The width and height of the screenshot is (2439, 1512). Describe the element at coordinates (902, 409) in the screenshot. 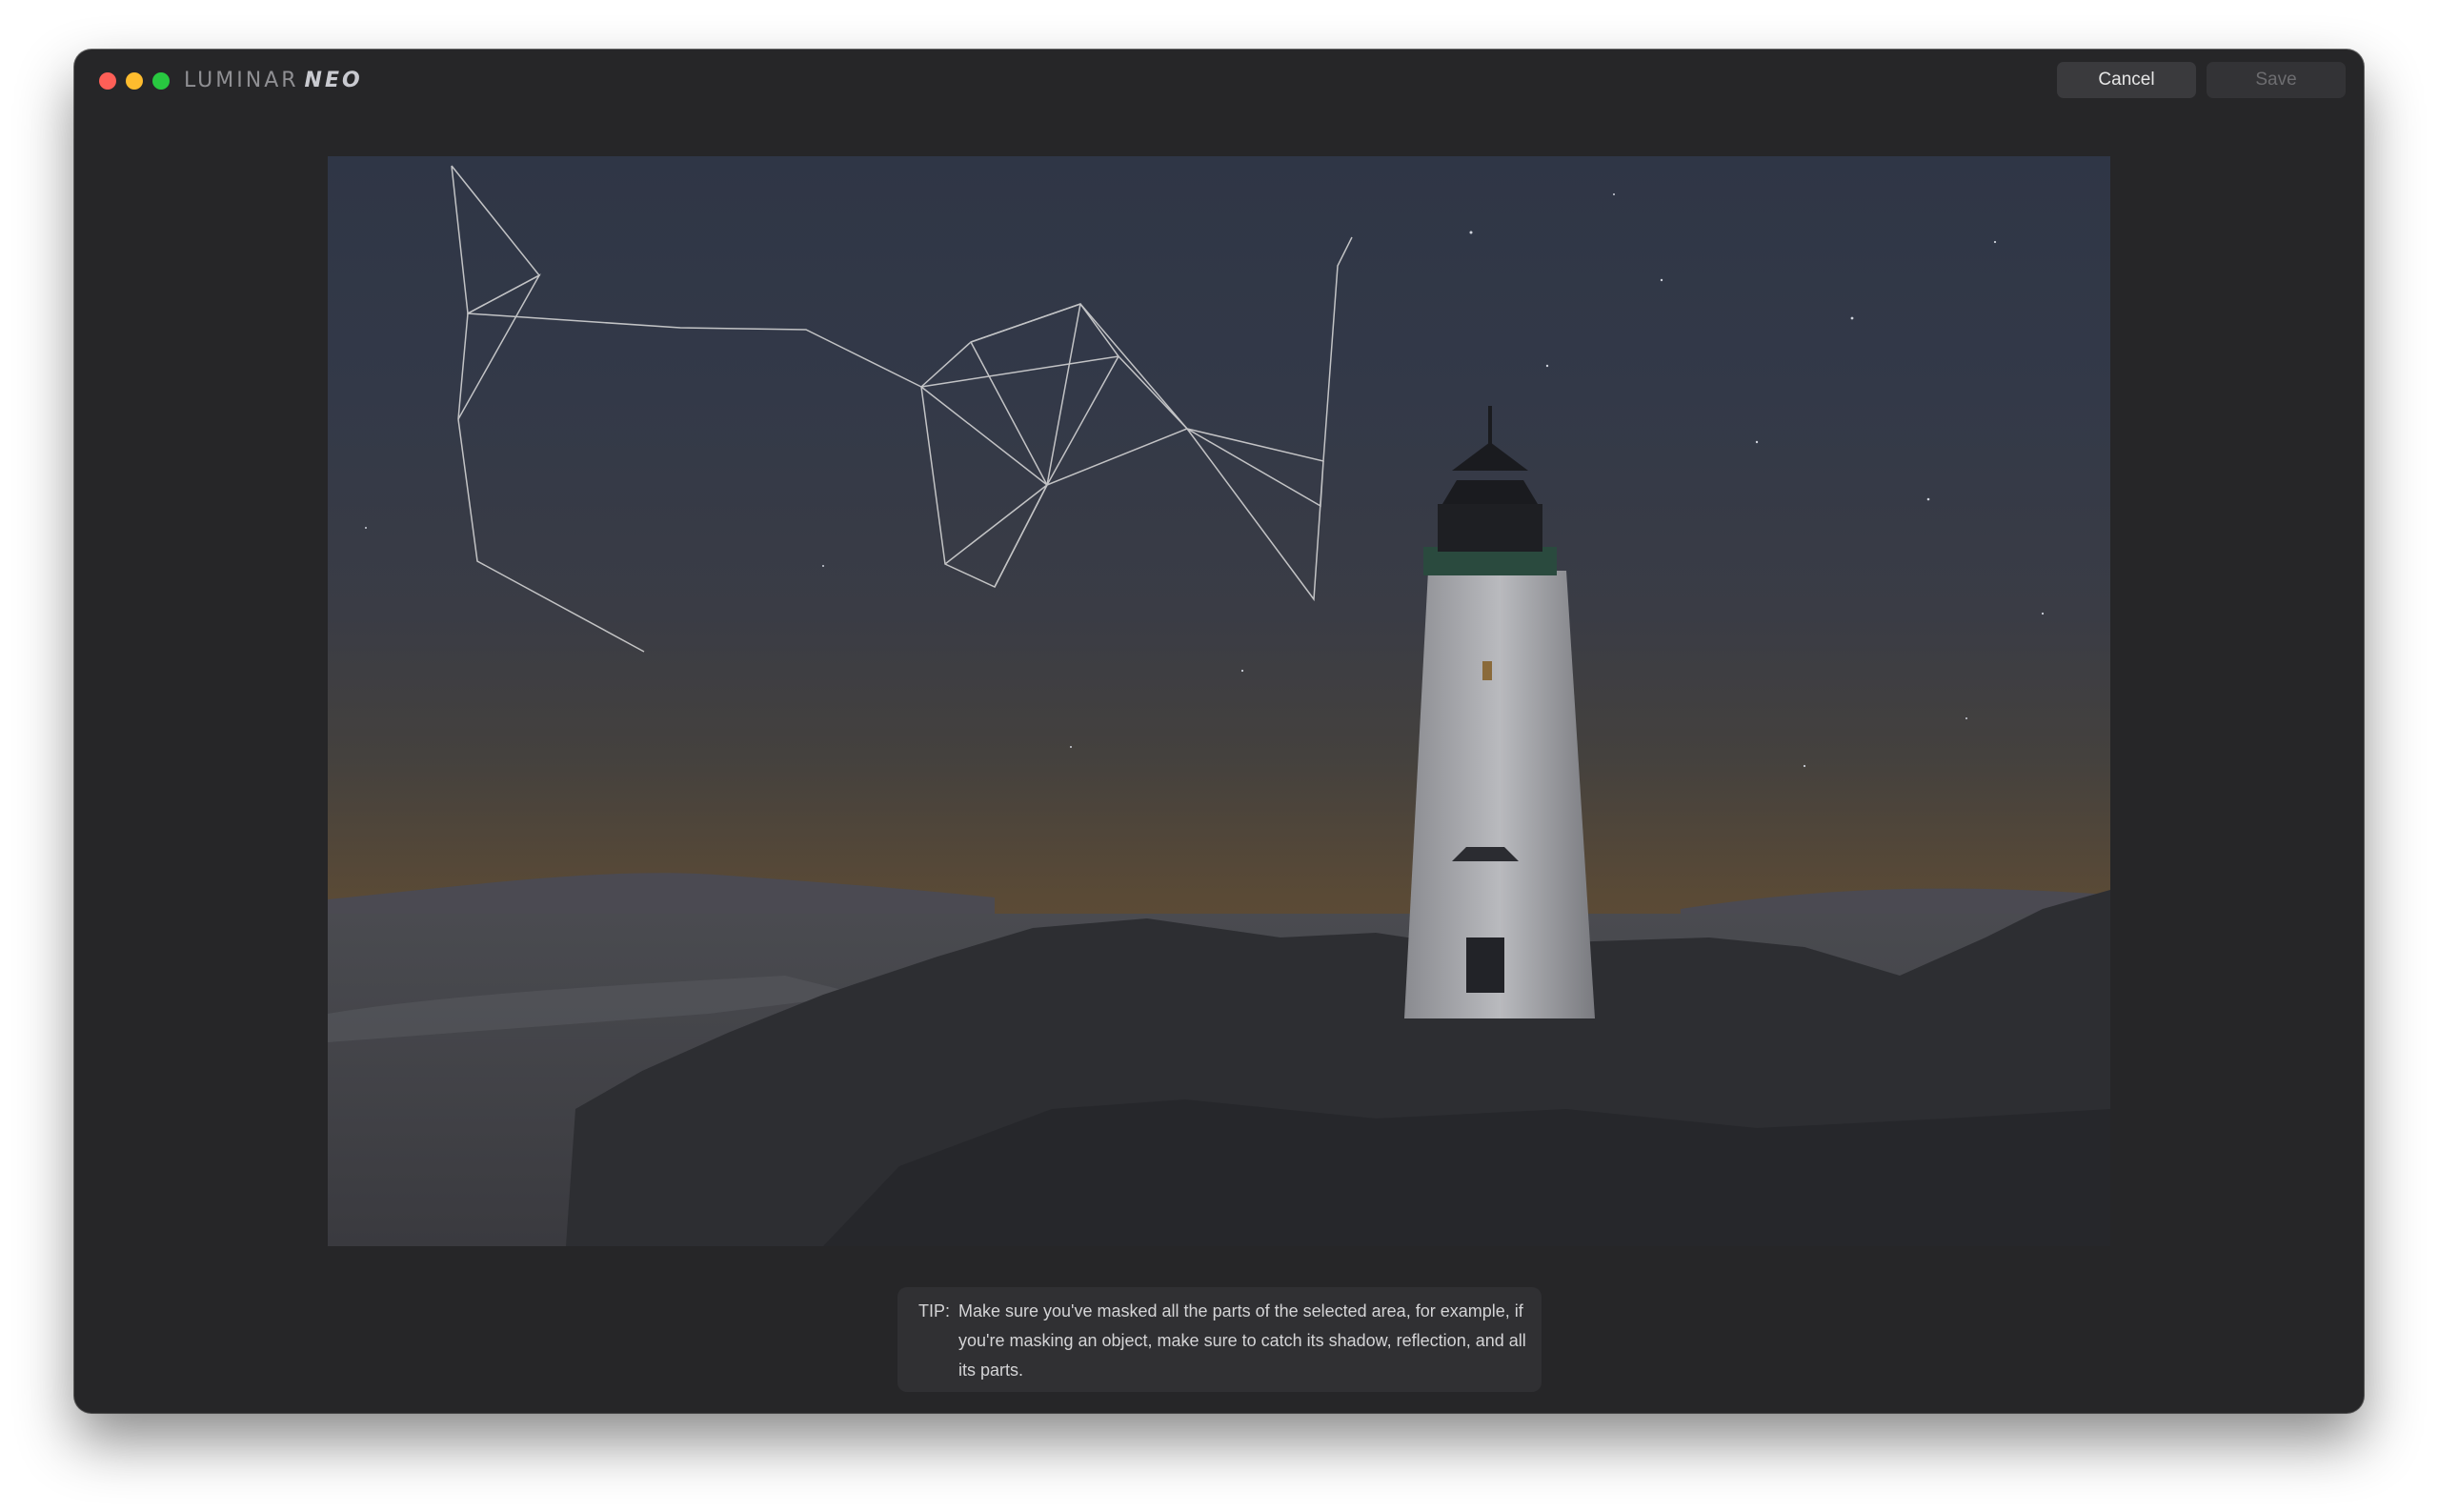

I see `mask-lines-overlay` at that location.